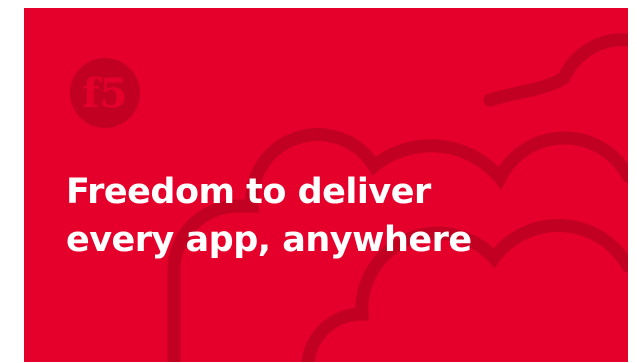  What do you see at coordinates (248, 192) in the screenshot?
I see `headline-line-1: Freedom to deliver` at bounding box center [248, 192].